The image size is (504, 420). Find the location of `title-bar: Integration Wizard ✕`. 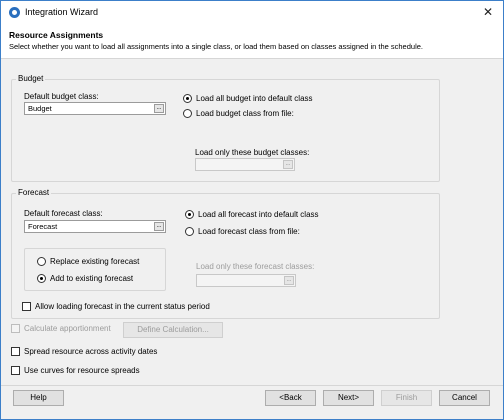

title-bar: Integration Wizard ✕ is located at coordinates (252, 13).